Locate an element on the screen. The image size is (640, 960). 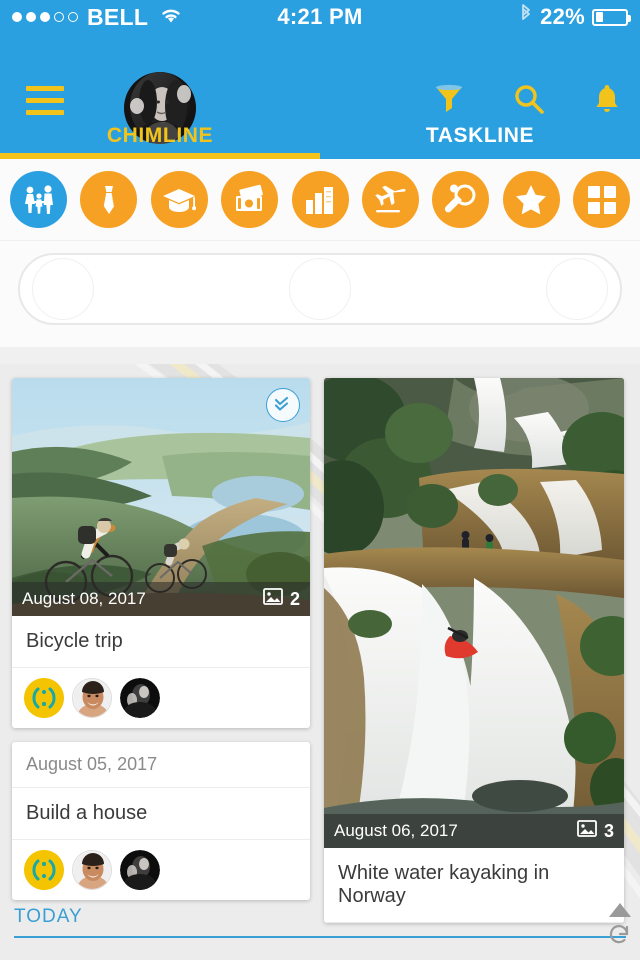
category-airplane-icon is located at coordinates (390, 199).